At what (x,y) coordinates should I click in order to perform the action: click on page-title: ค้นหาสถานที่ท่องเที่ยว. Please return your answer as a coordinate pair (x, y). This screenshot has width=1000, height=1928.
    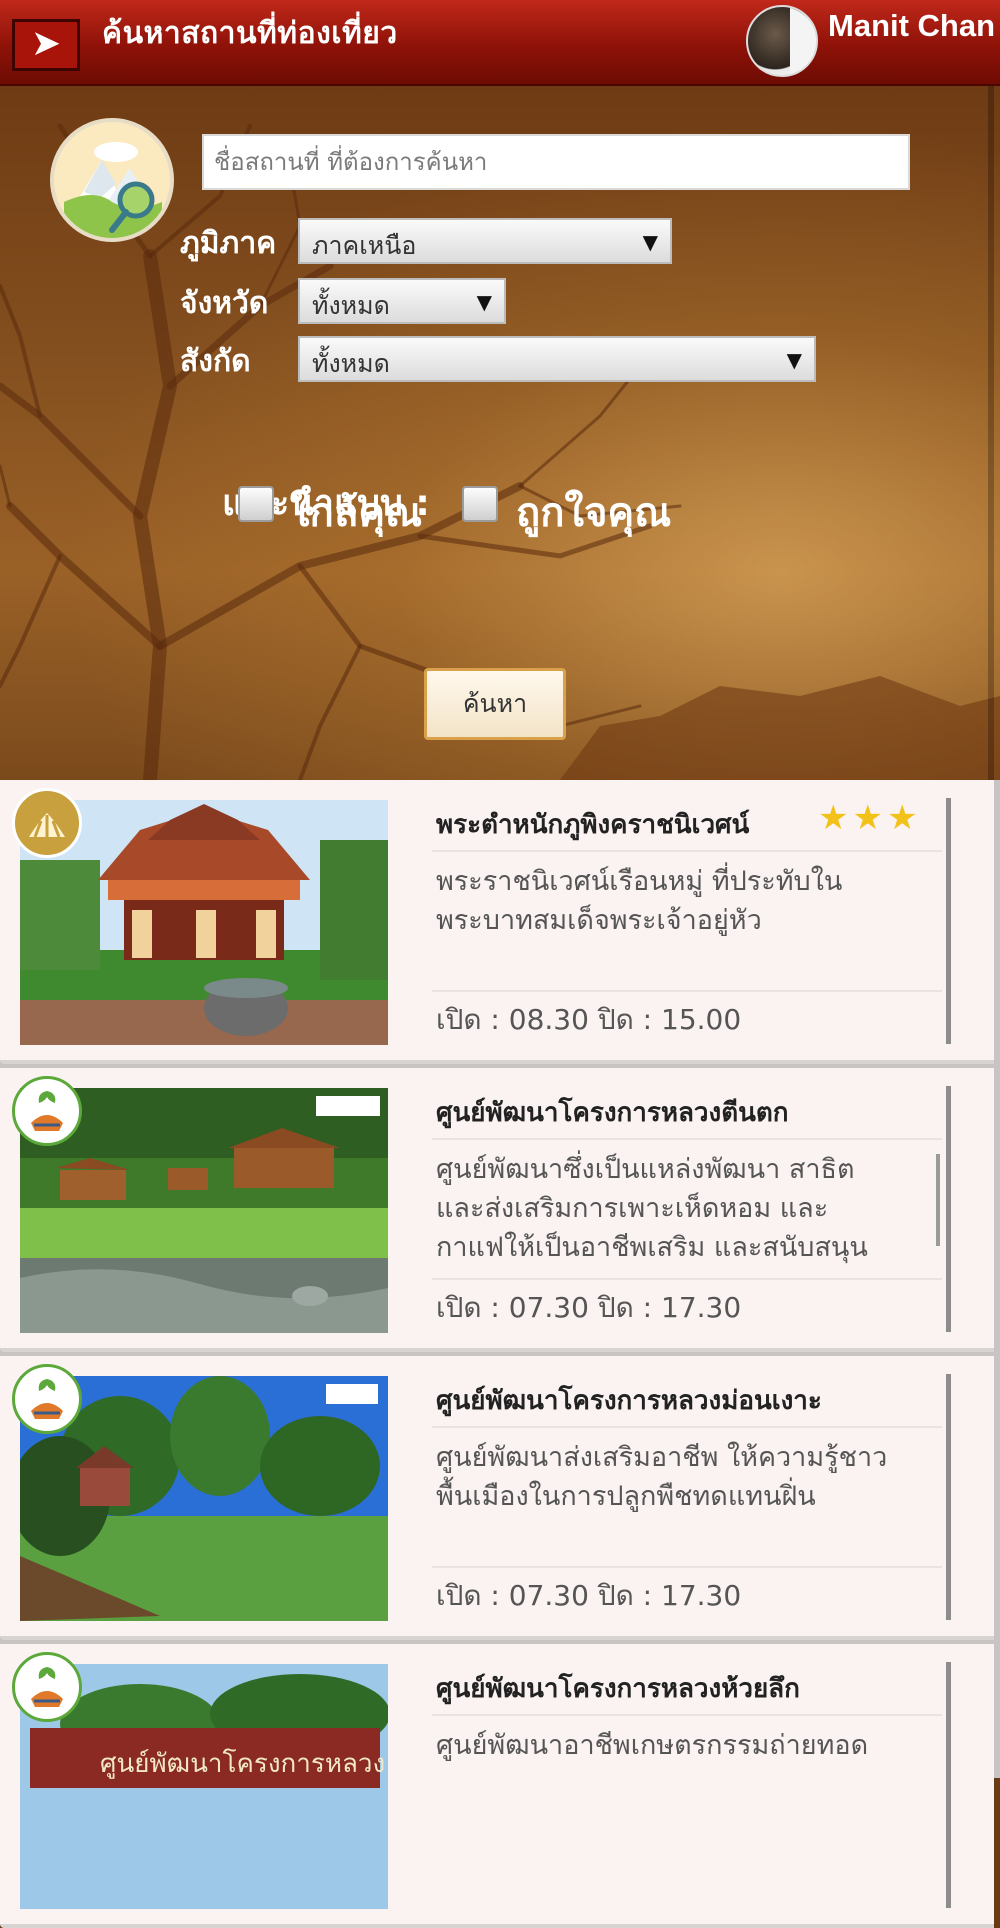
    Looking at the image, I should click on (250, 33).